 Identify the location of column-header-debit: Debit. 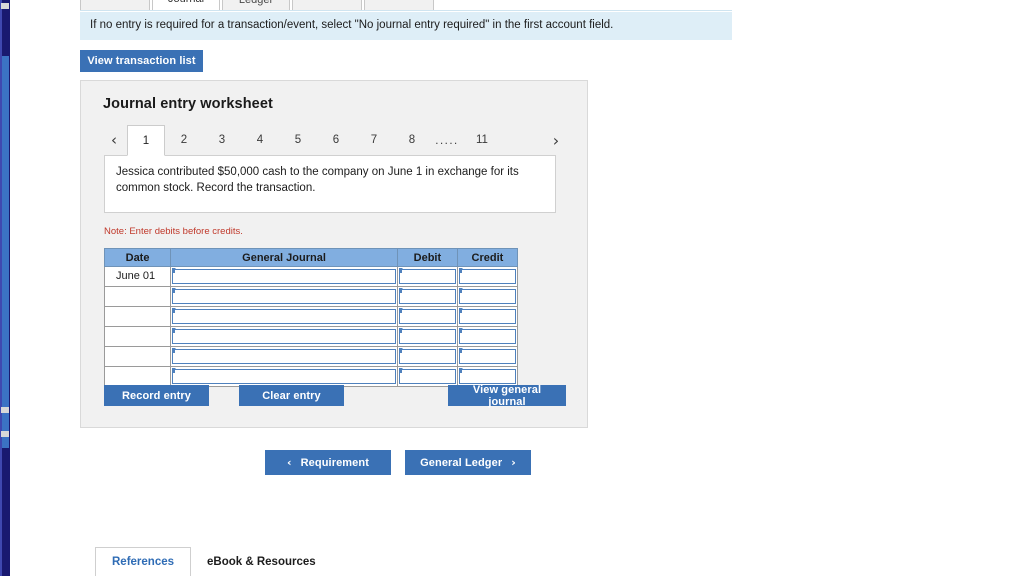
(427, 257).